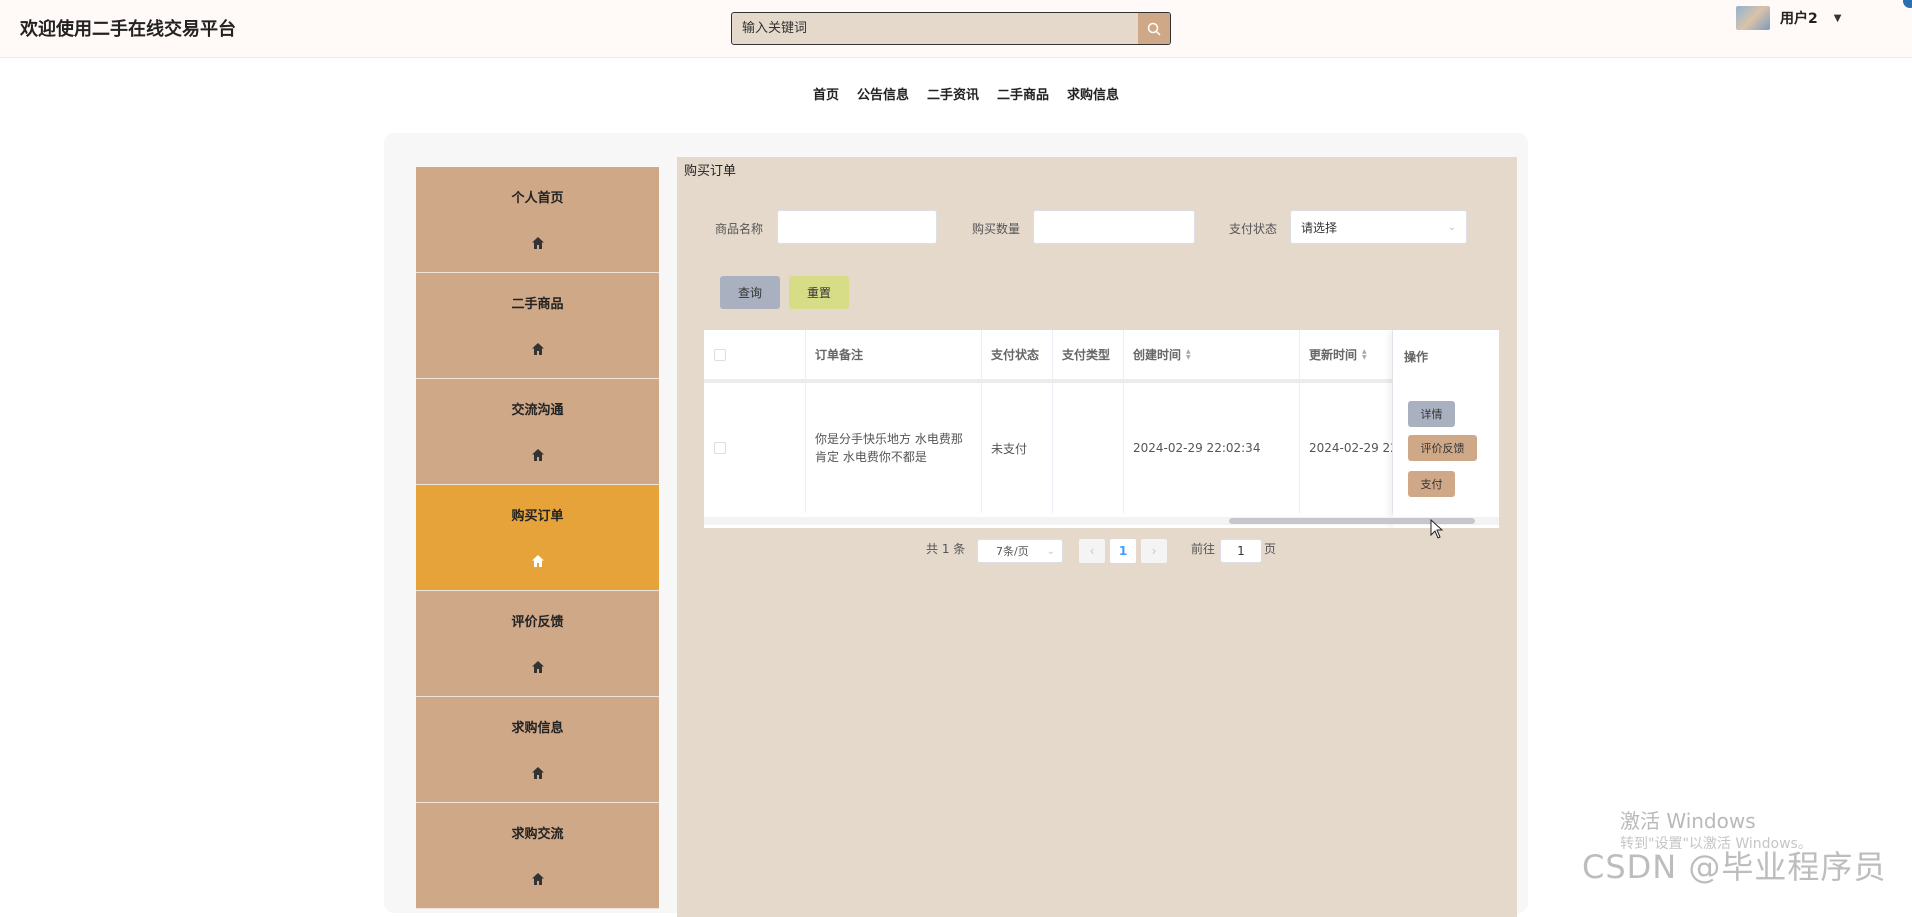  Describe the element at coordinates (537, 750) in the screenshot. I see `sidebar-item-wanted-info: 求购信息` at that location.